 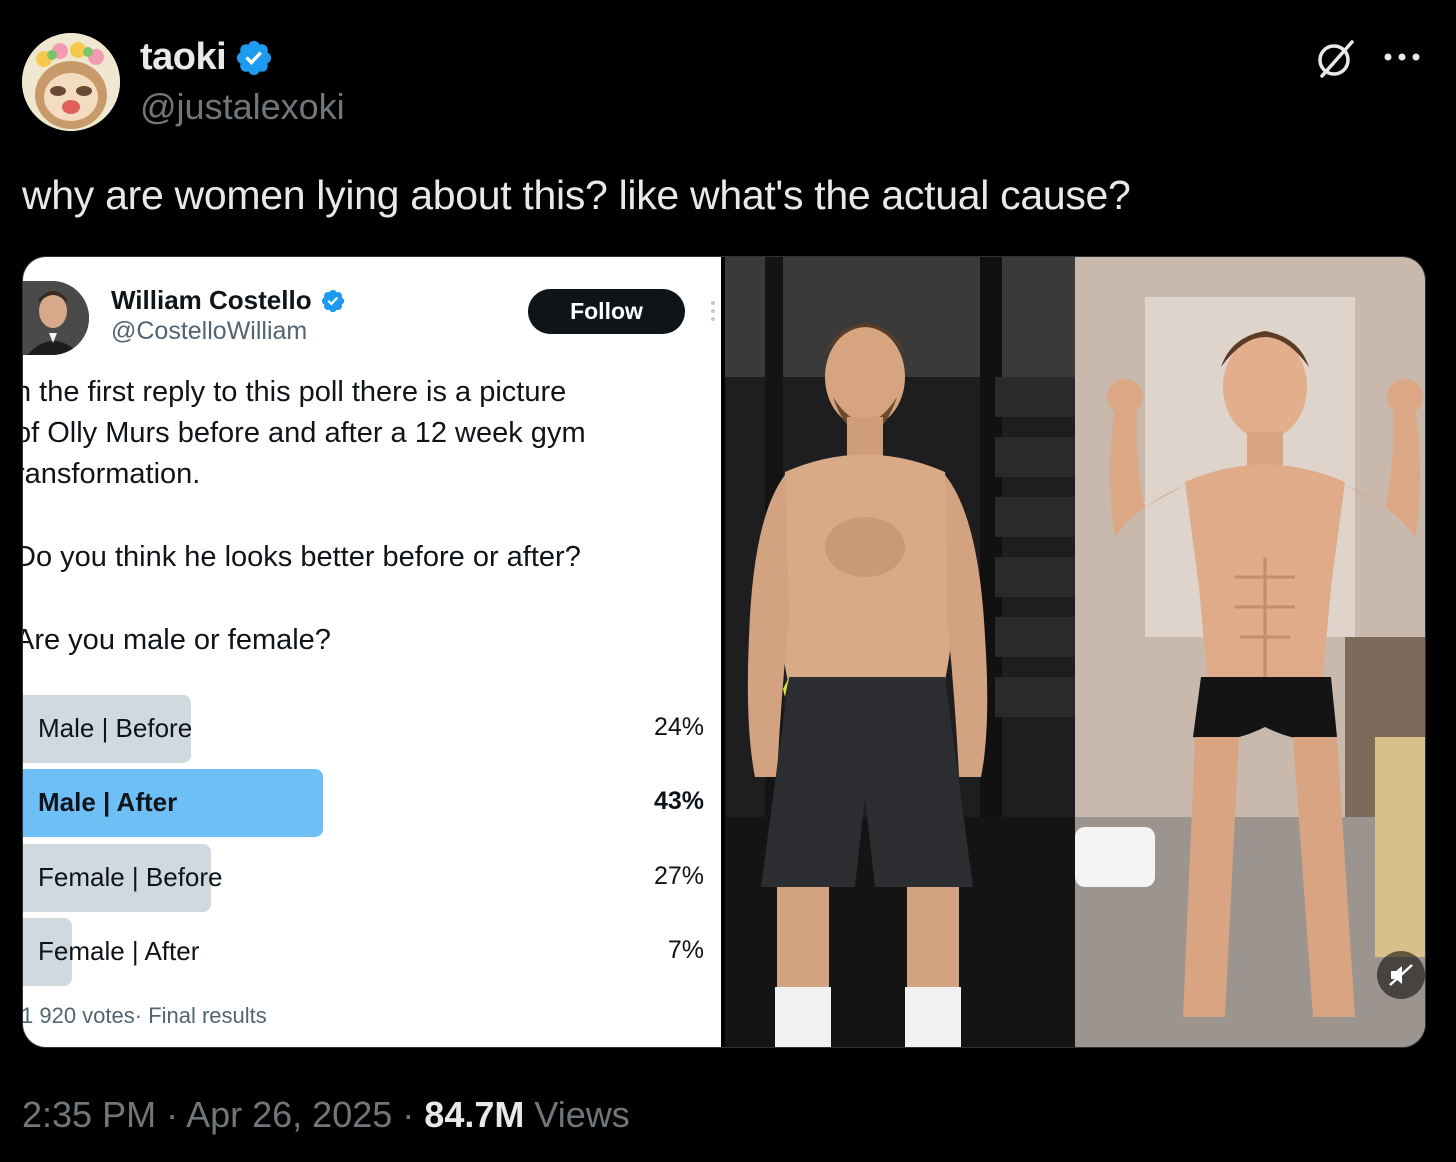 I want to click on views-count: 84.7M, so click(x=474, y=1114).